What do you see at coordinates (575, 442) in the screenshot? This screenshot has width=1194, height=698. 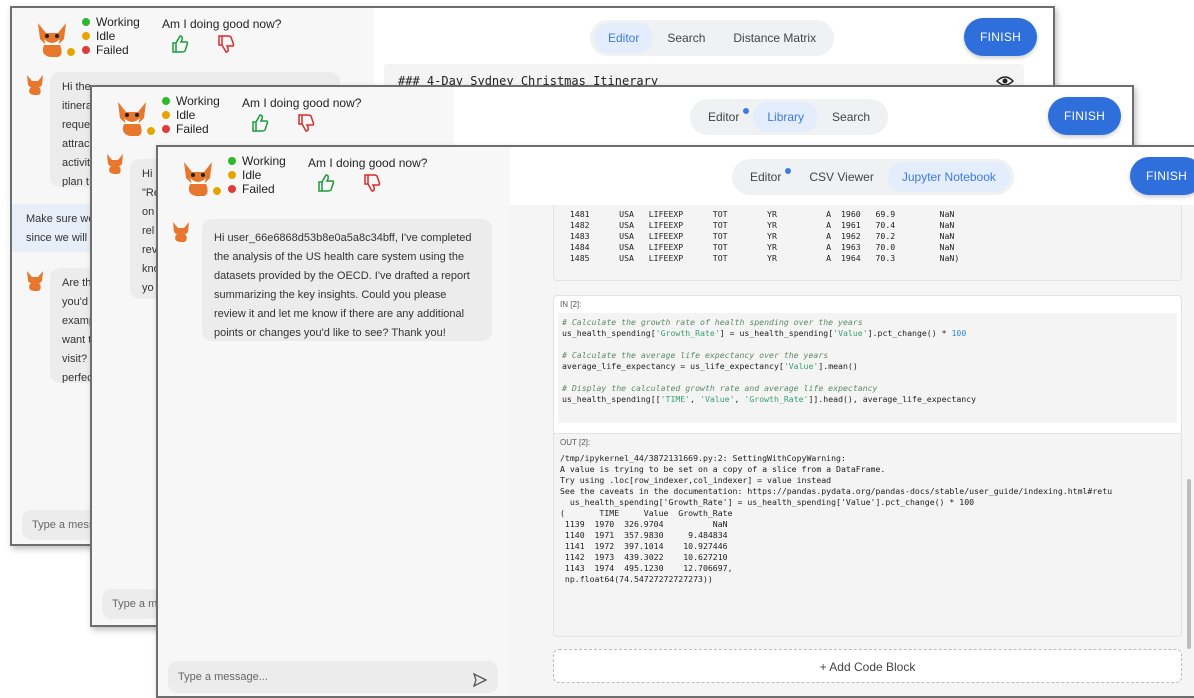 I see `cell-out-label: OUT [2]:` at bounding box center [575, 442].